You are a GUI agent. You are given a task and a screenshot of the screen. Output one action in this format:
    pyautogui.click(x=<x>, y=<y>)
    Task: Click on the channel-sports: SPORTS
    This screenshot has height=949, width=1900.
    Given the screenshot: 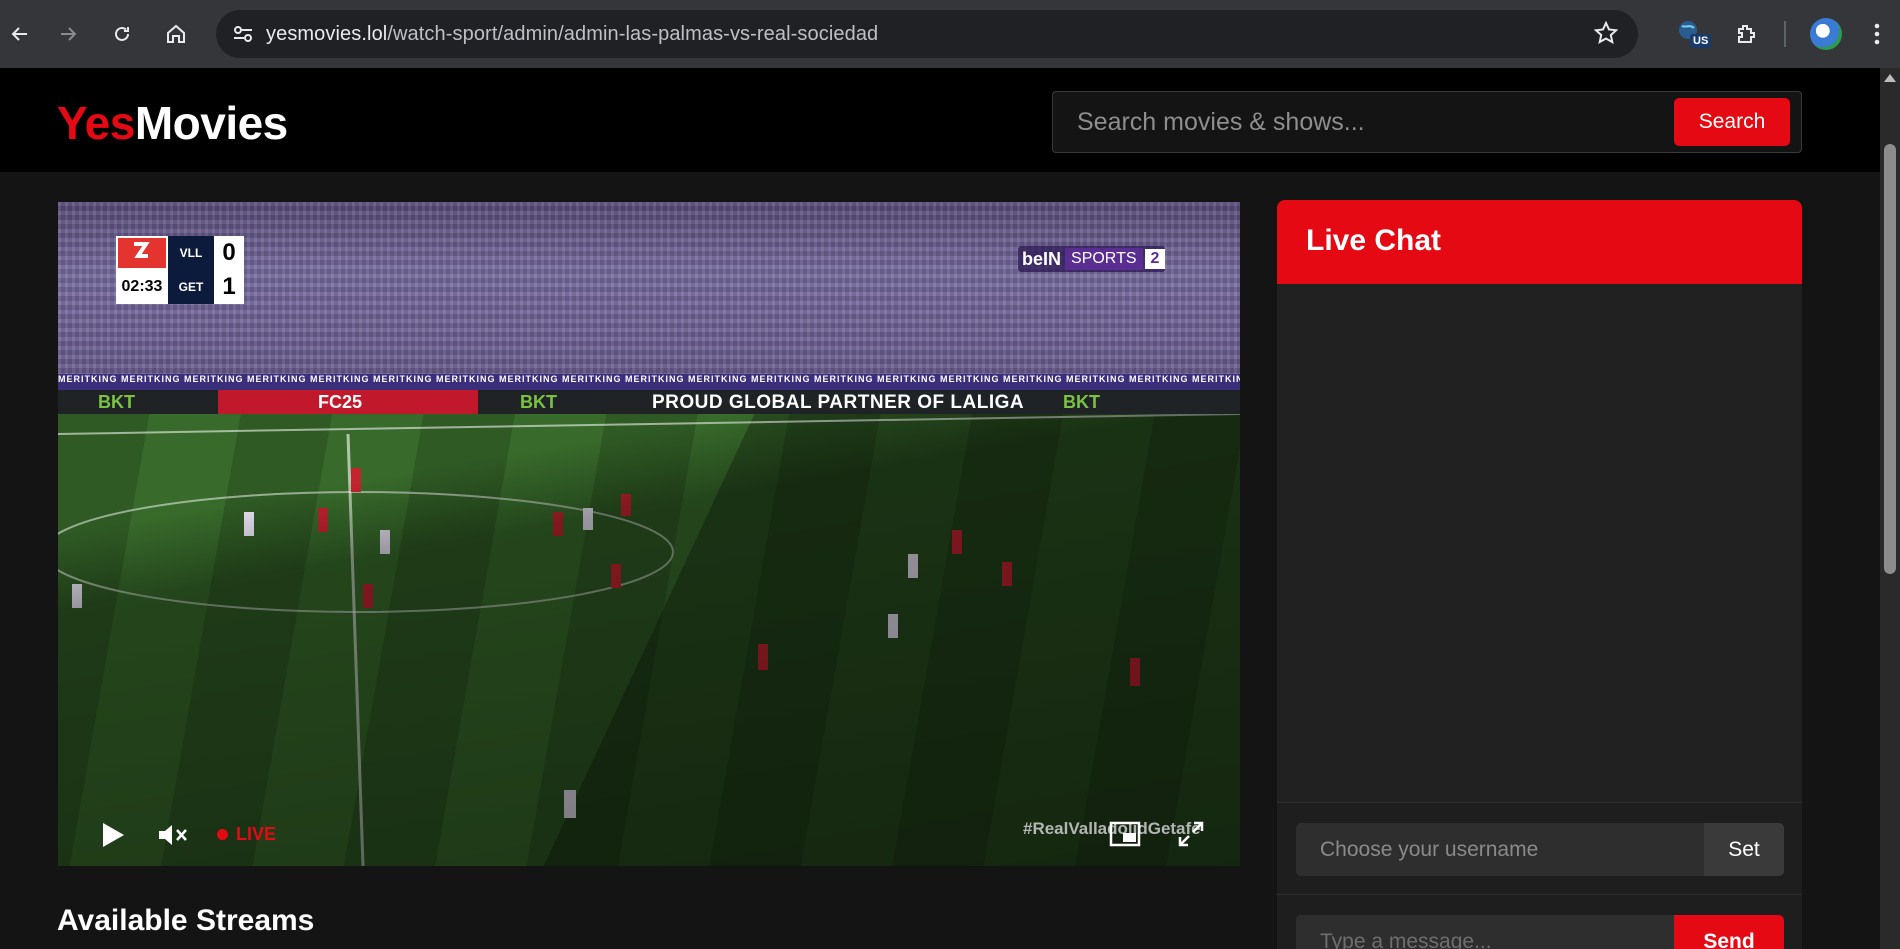 What is the action you would take?
    pyautogui.click(x=1104, y=259)
    